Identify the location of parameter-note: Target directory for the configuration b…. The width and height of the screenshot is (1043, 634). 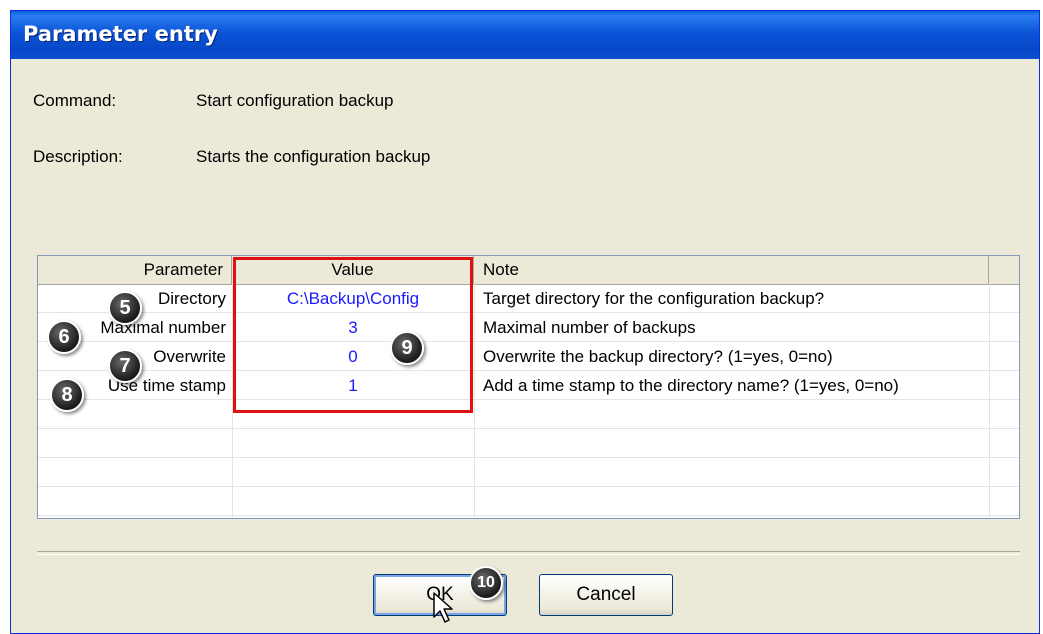
(654, 298).